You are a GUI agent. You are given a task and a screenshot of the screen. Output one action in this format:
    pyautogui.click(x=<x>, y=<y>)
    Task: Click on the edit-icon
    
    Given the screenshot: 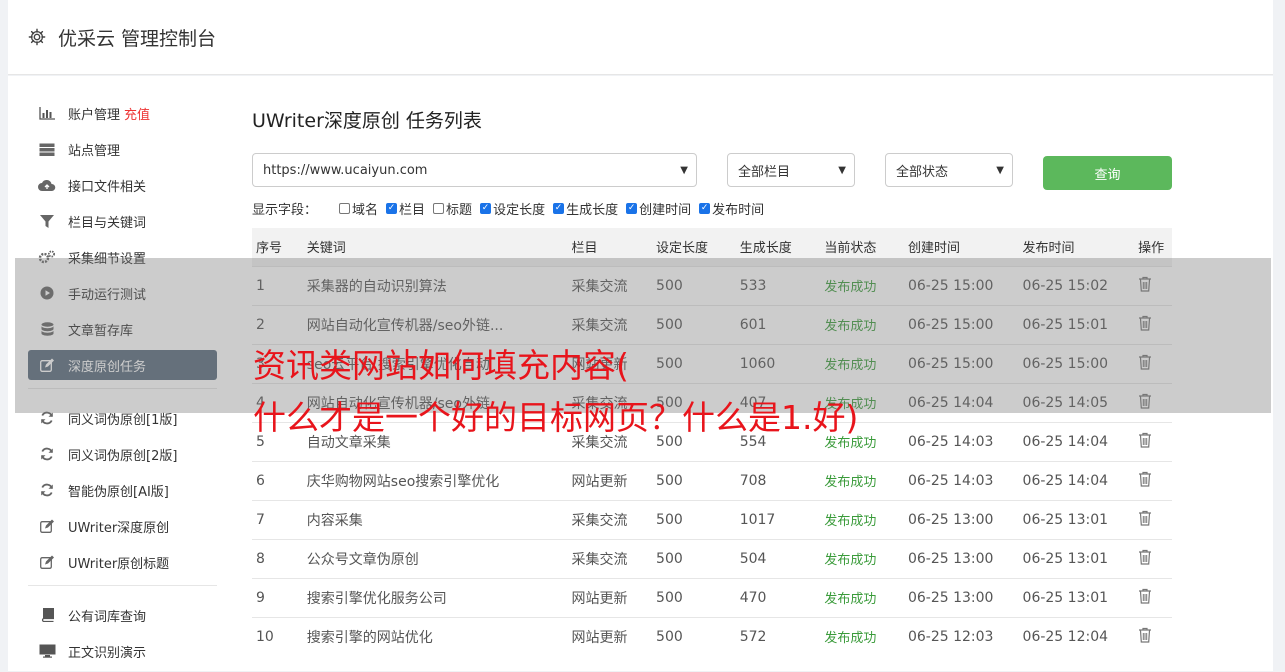 What is the action you would take?
    pyautogui.click(x=47, y=526)
    